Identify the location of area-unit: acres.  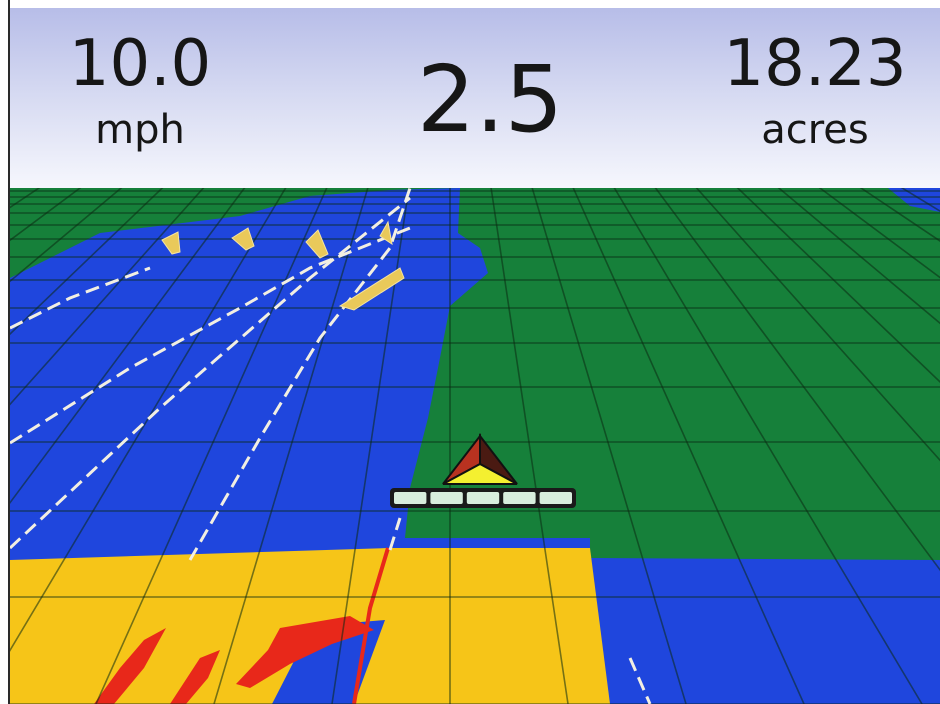
(815, 130).